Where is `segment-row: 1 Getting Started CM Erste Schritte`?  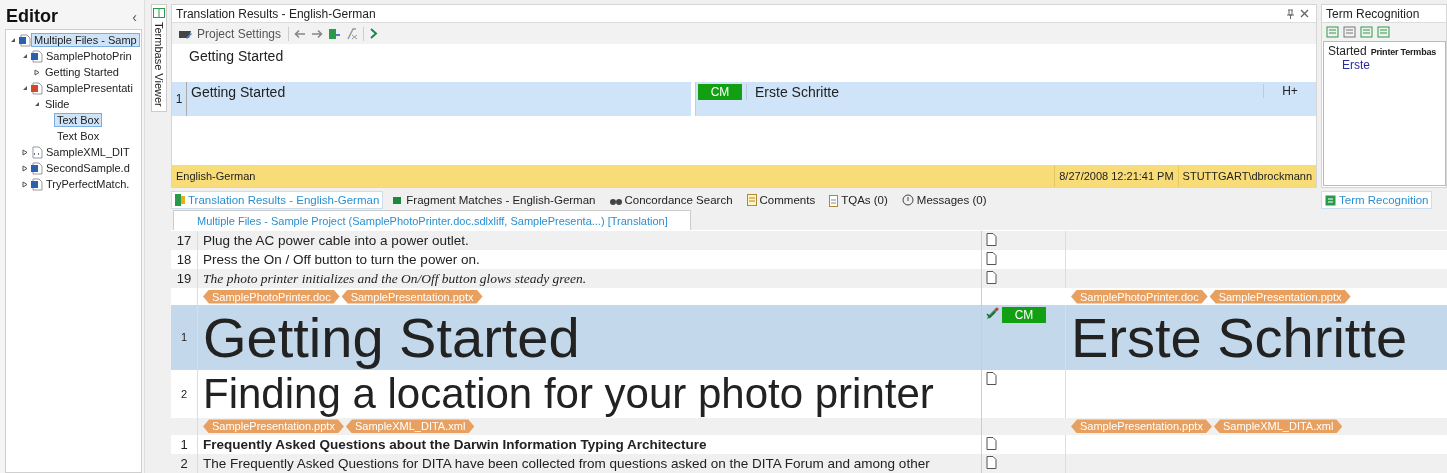 segment-row: 1 Getting Started CM Erste Schritte is located at coordinates (809, 337).